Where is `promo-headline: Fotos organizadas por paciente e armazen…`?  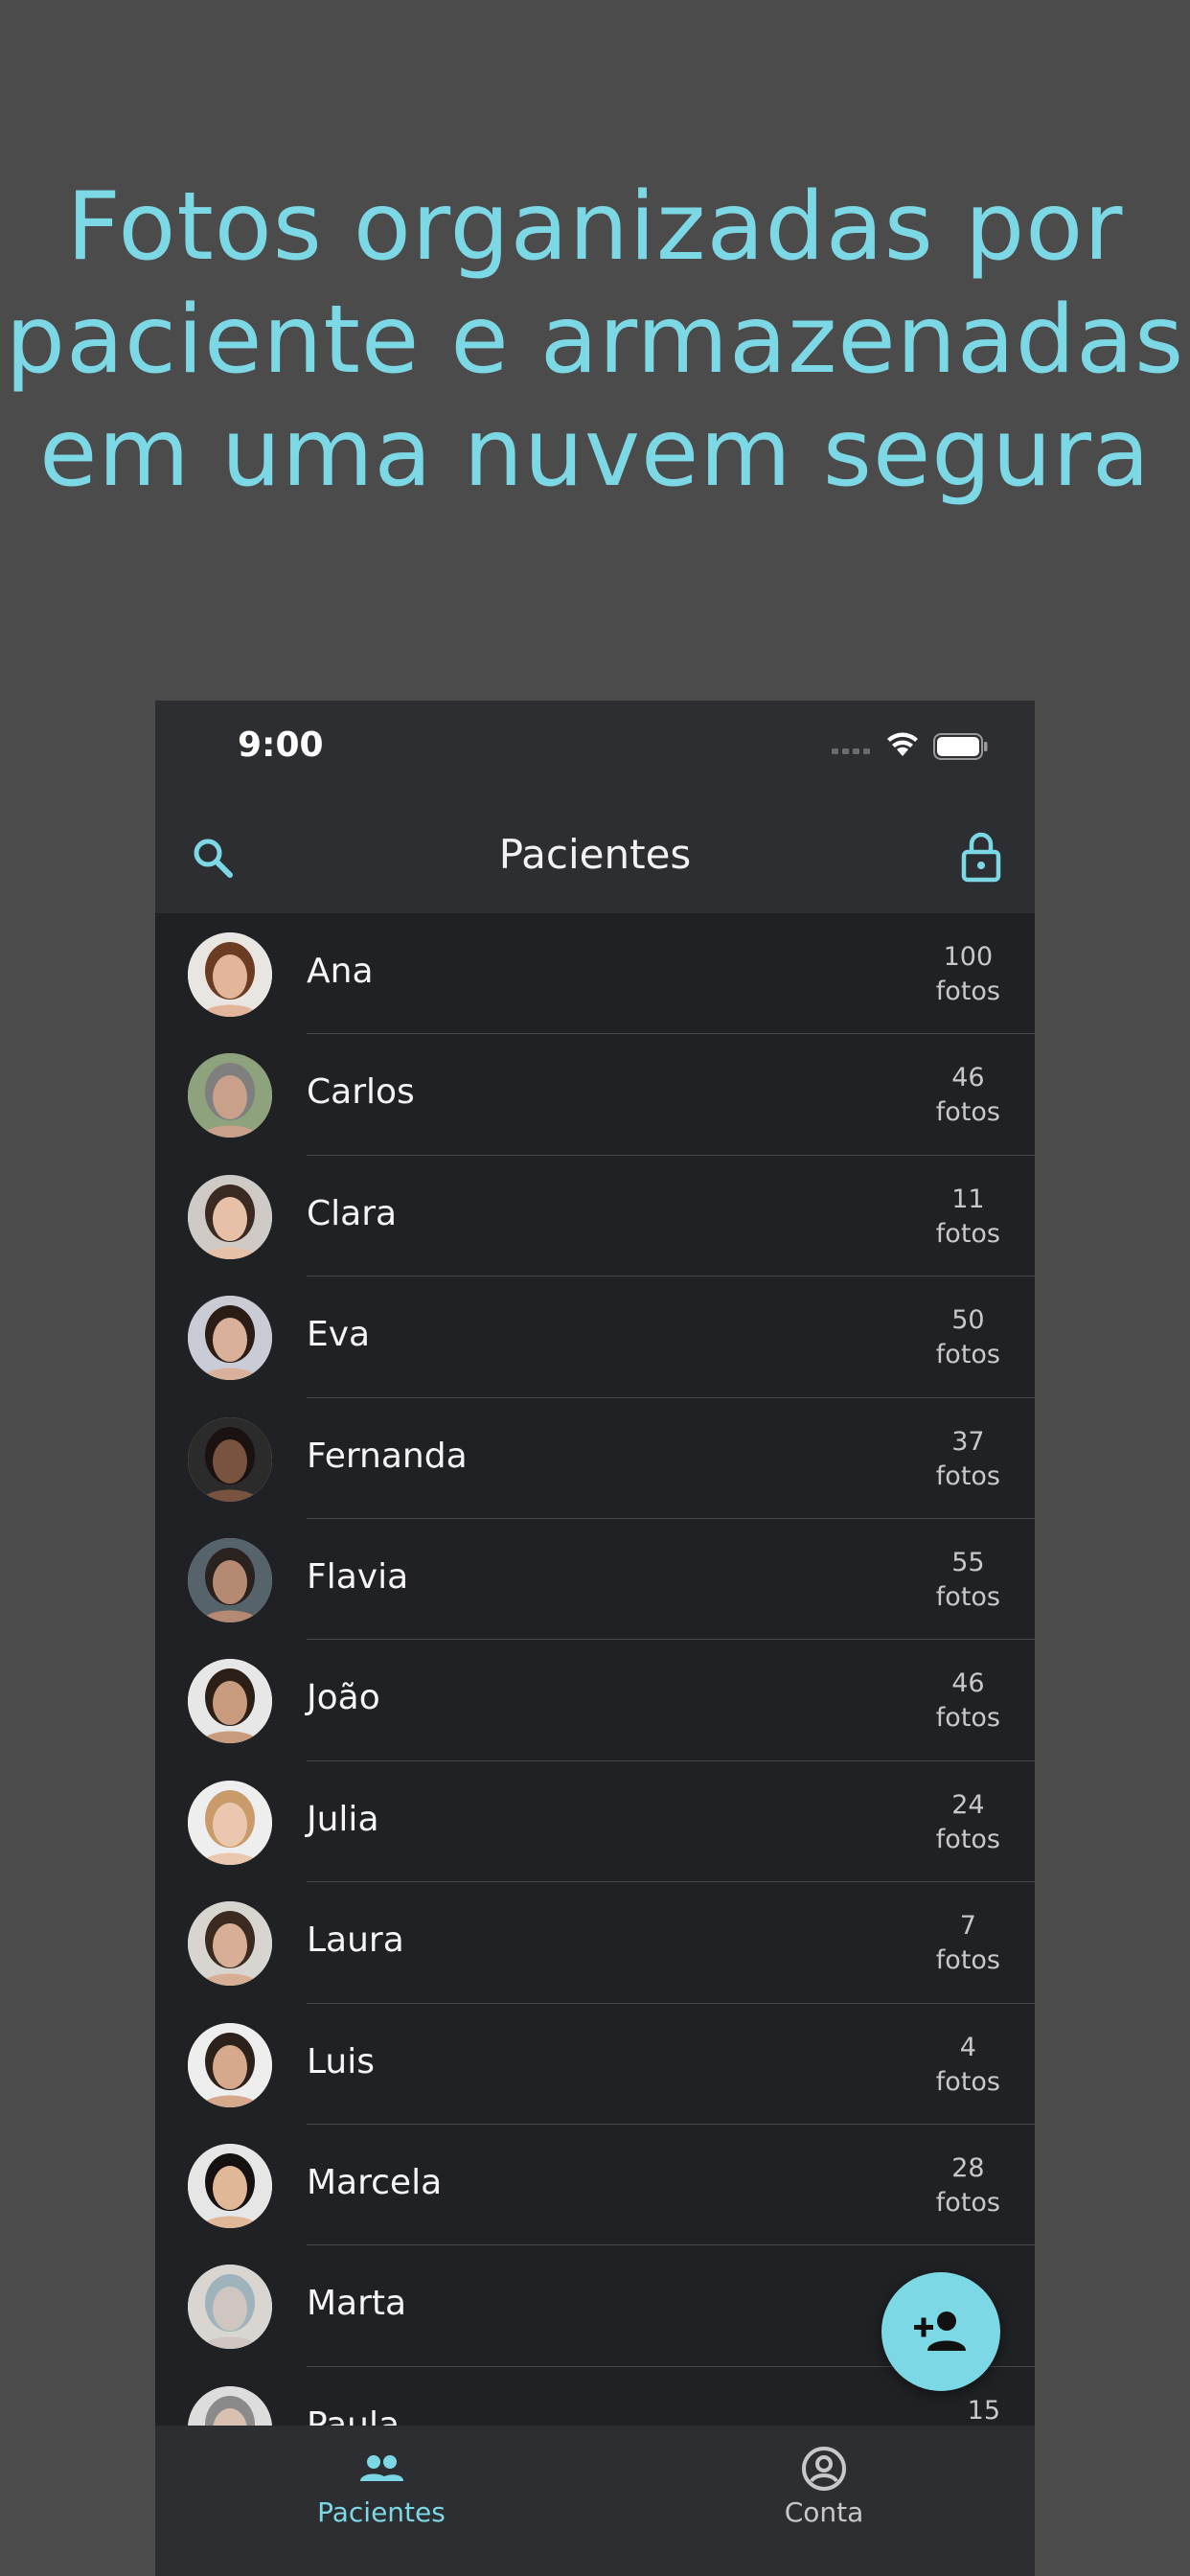
promo-headline: Fotos organizadas por paciente e armazen… is located at coordinates (595, 340).